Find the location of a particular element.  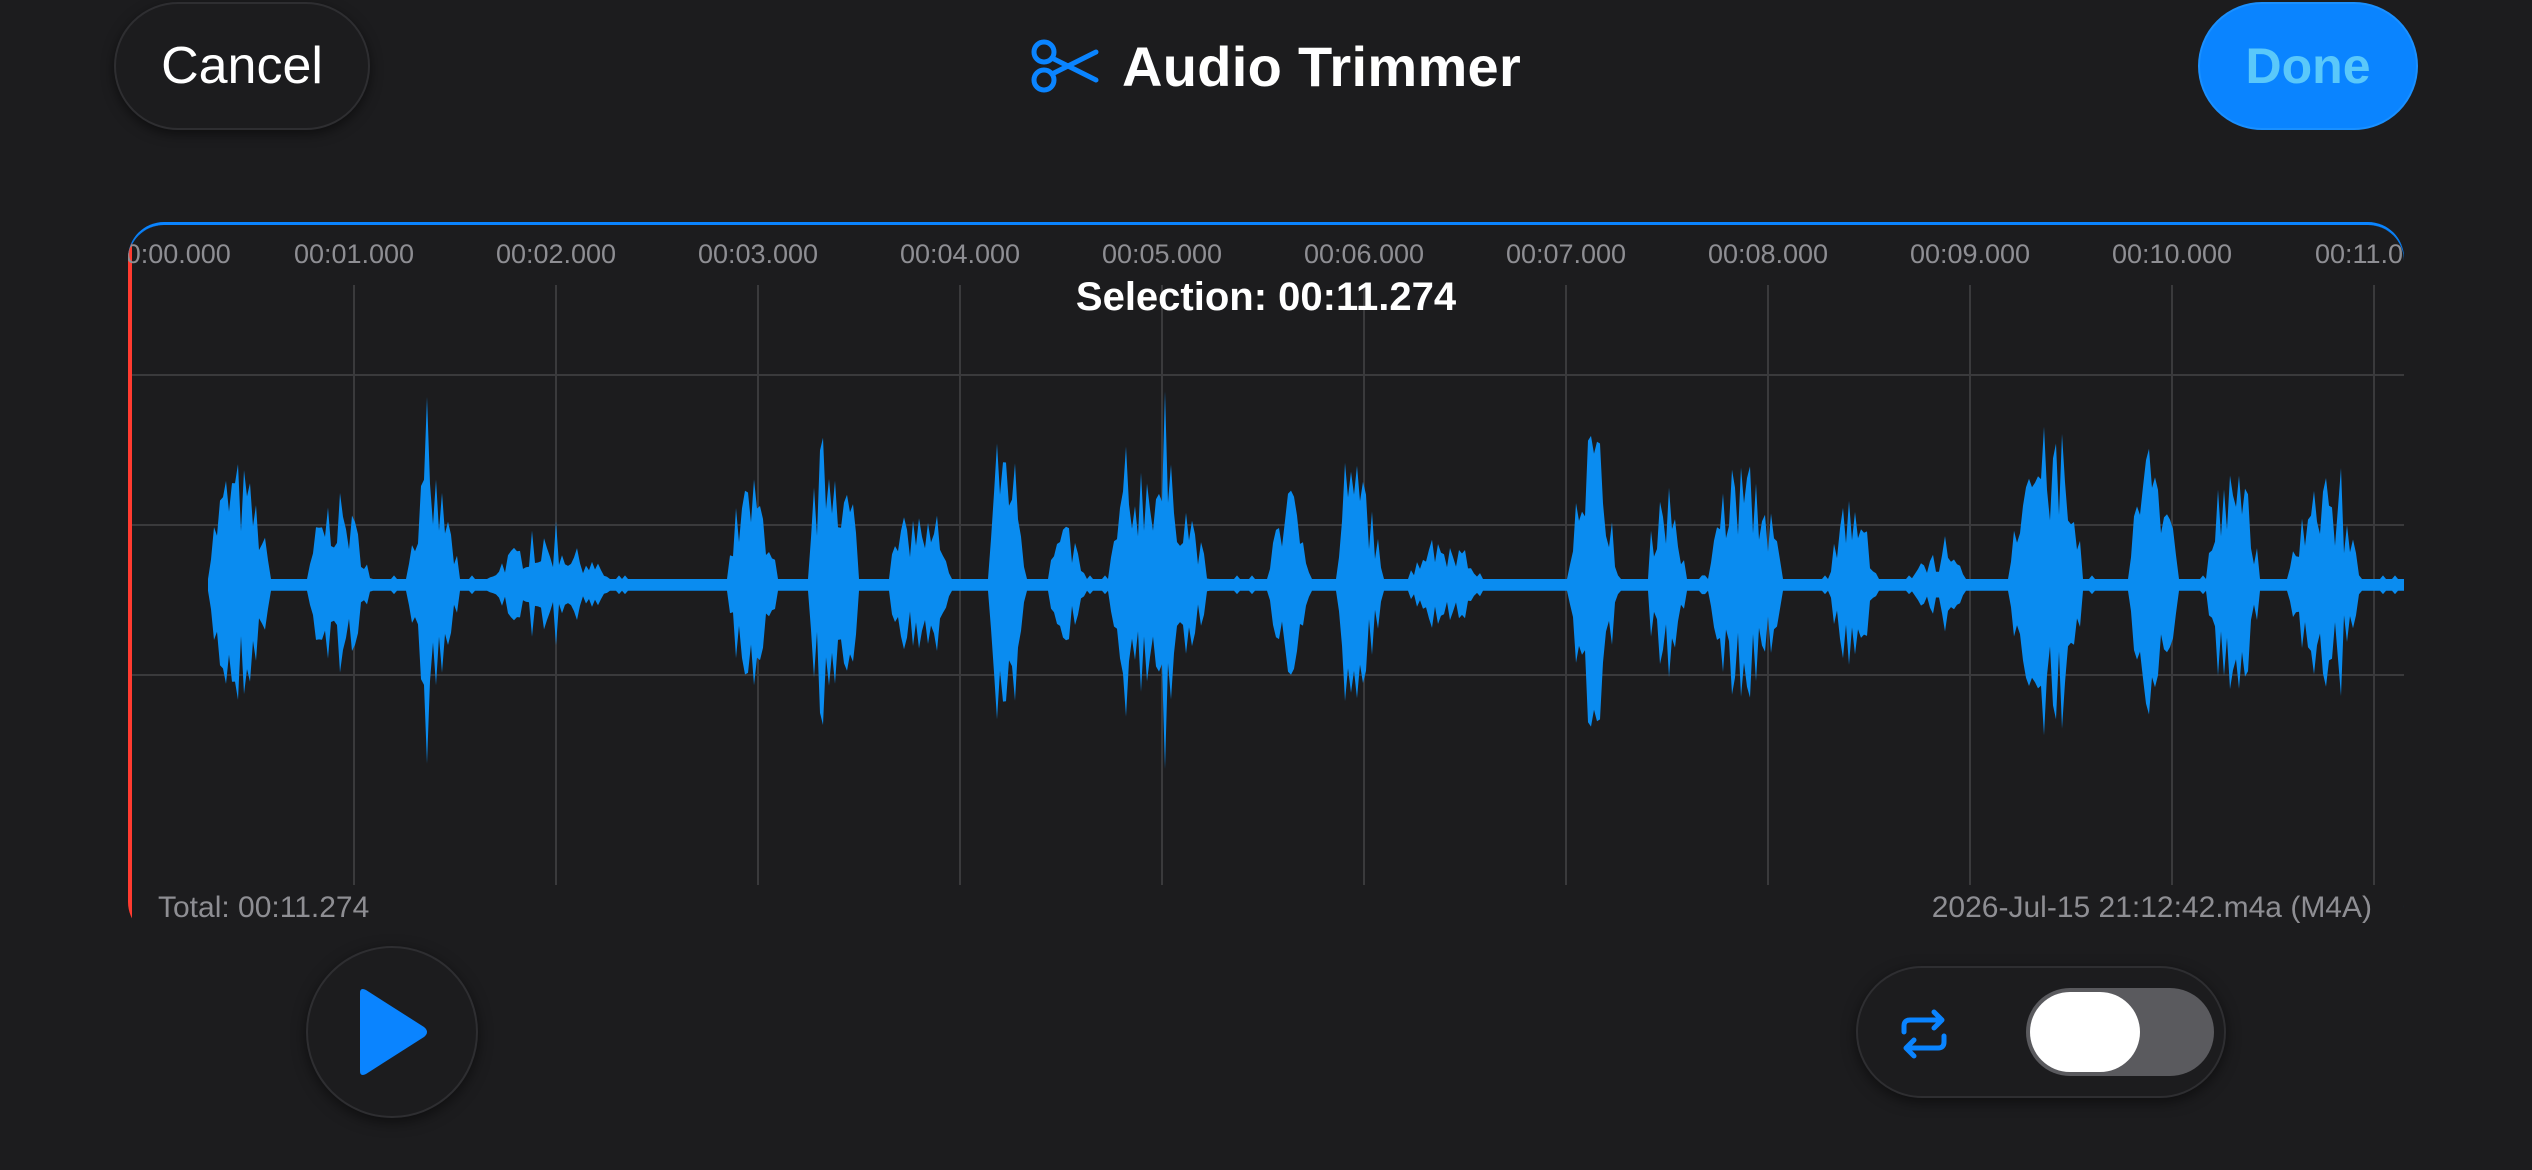

tick-label: 00:05.000 is located at coordinates (1162, 254).